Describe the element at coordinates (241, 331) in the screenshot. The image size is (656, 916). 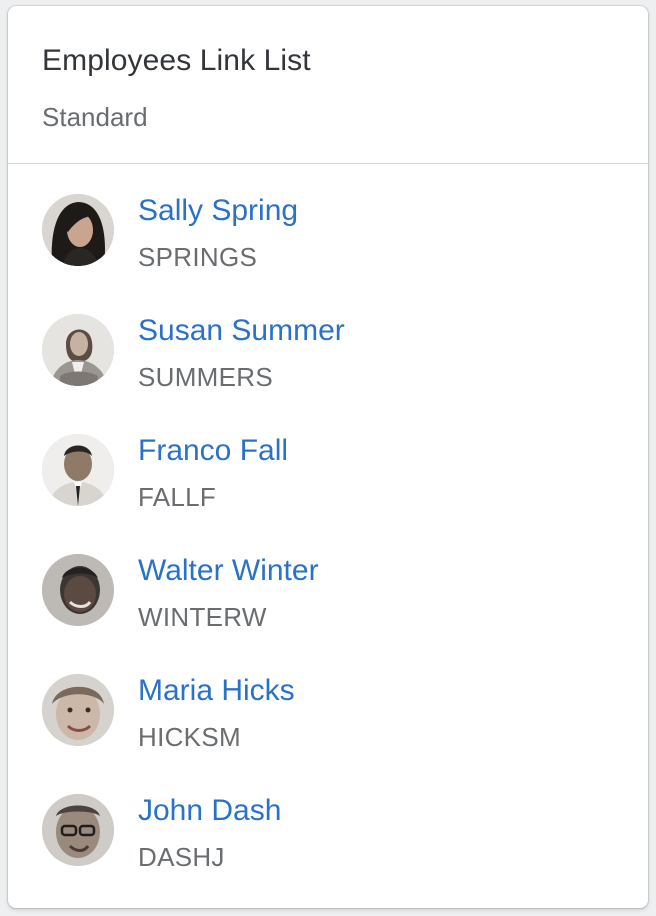
I see `employee-name-link: Susan Summer` at that location.